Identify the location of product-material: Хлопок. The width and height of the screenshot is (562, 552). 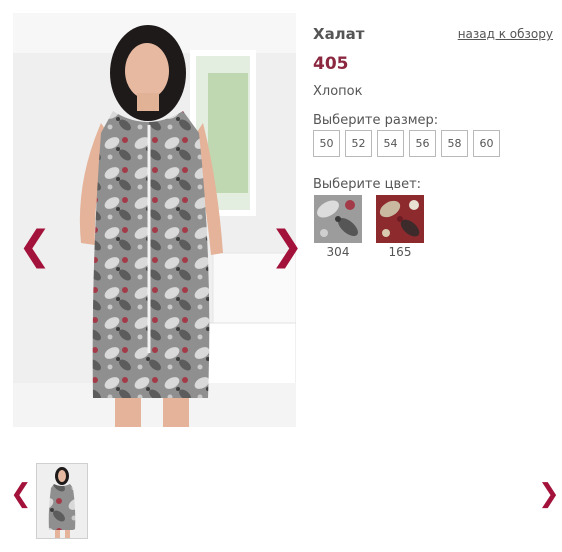
(338, 91).